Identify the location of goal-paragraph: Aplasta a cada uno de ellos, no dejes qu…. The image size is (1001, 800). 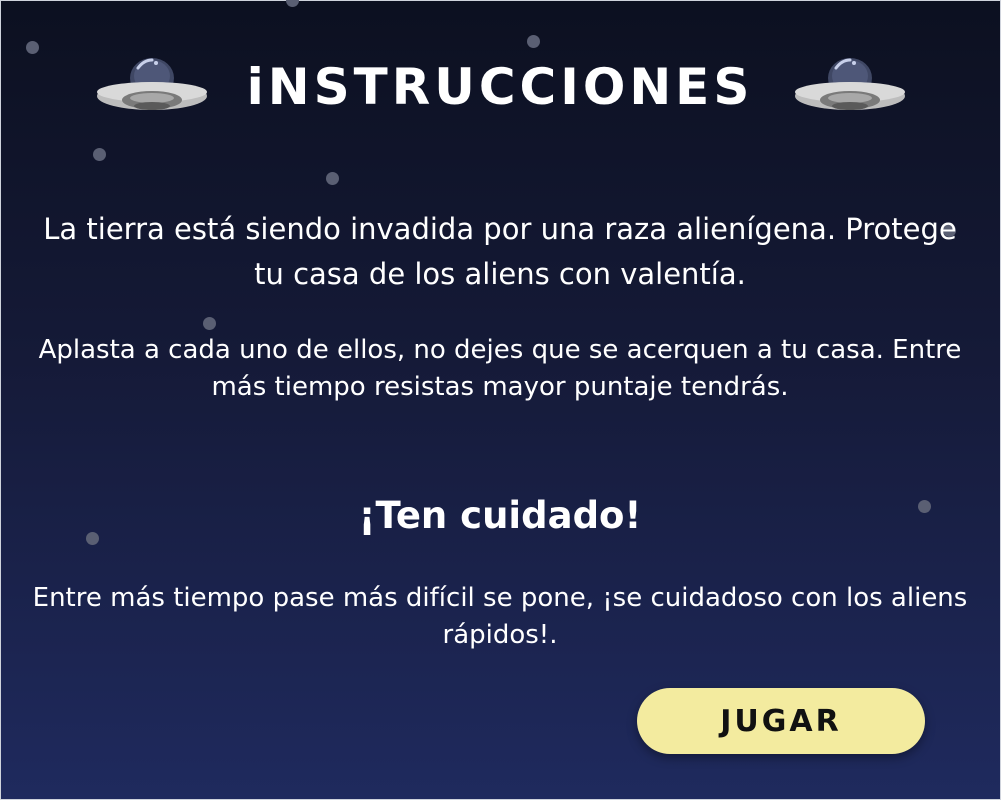
(500, 368).